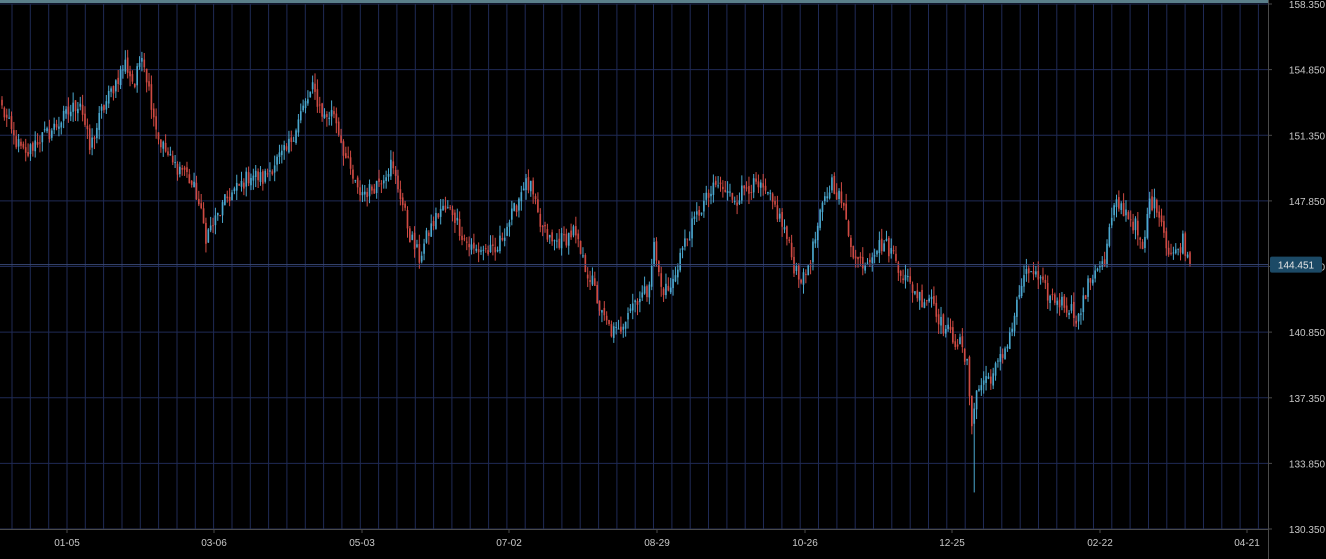  I want to click on y-tick-label: 130.350, so click(1307, 530).